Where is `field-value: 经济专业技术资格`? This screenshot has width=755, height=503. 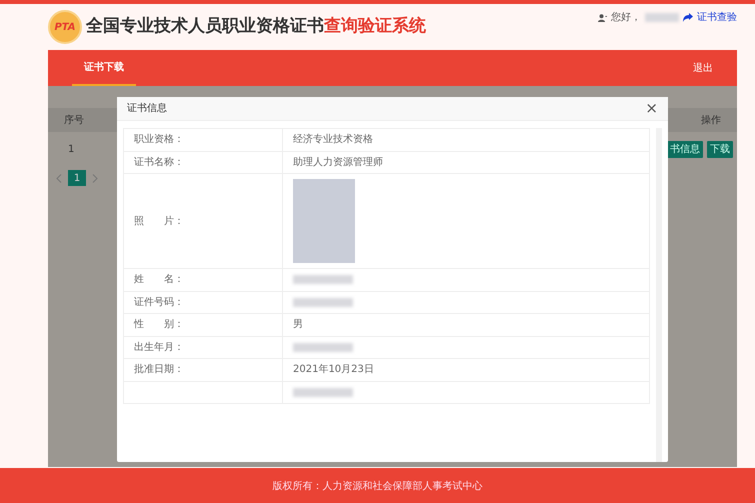
field-value: 经济专业技术资格 is located at coordinates (333, 140).